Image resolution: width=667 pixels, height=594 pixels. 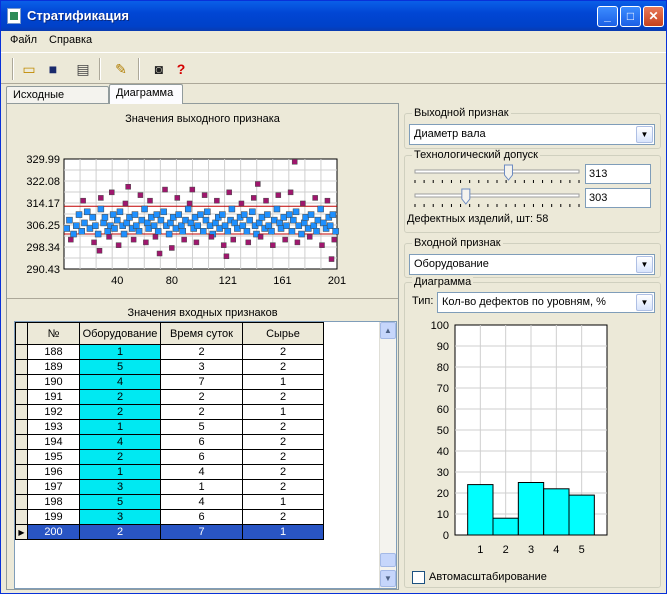 What do you see at coordinates (618, 174) in the screenshot?
I see `upper-limit-input: 313` at bounding box center [618, 174].